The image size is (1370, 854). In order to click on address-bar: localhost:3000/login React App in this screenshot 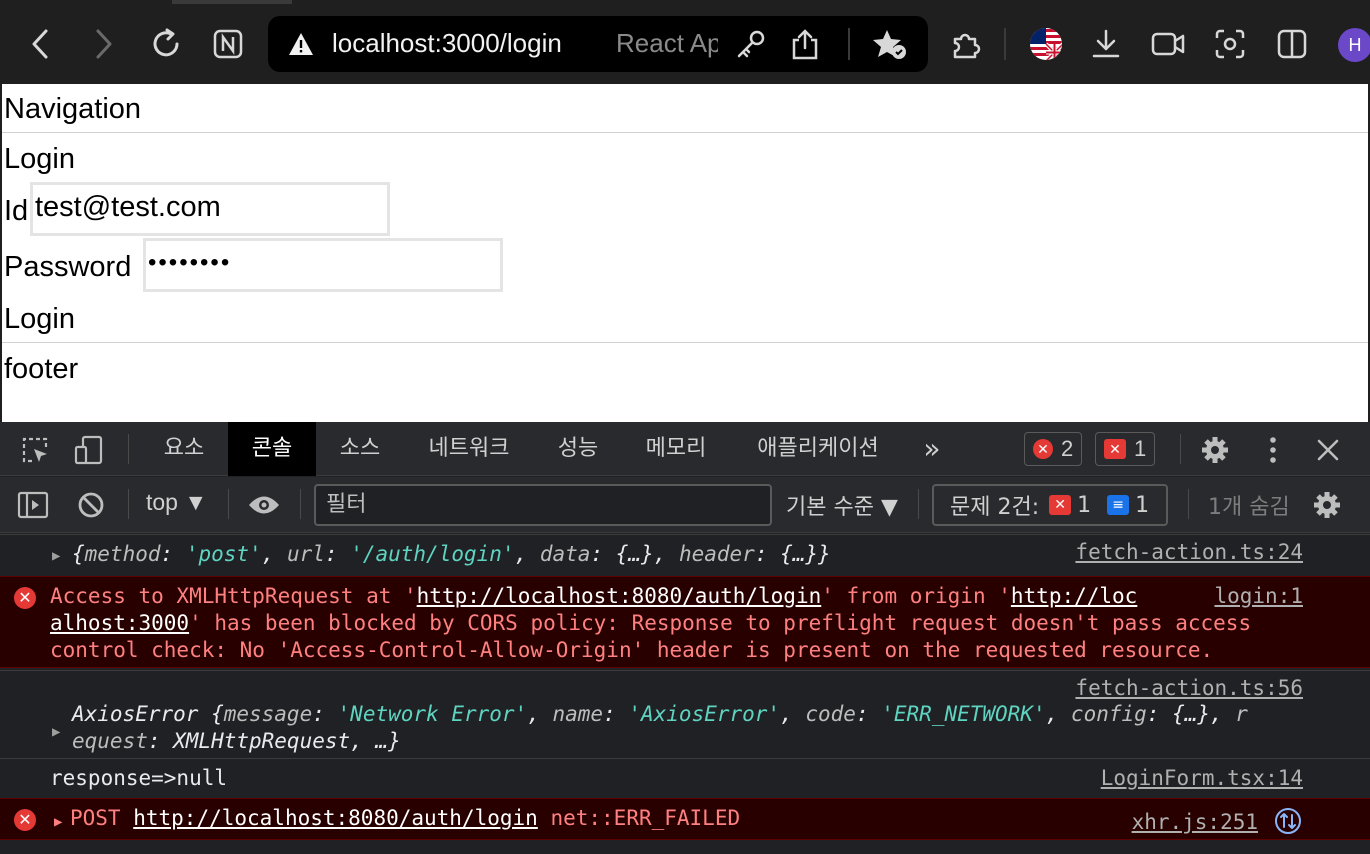, I will do `click(598, 44)`.